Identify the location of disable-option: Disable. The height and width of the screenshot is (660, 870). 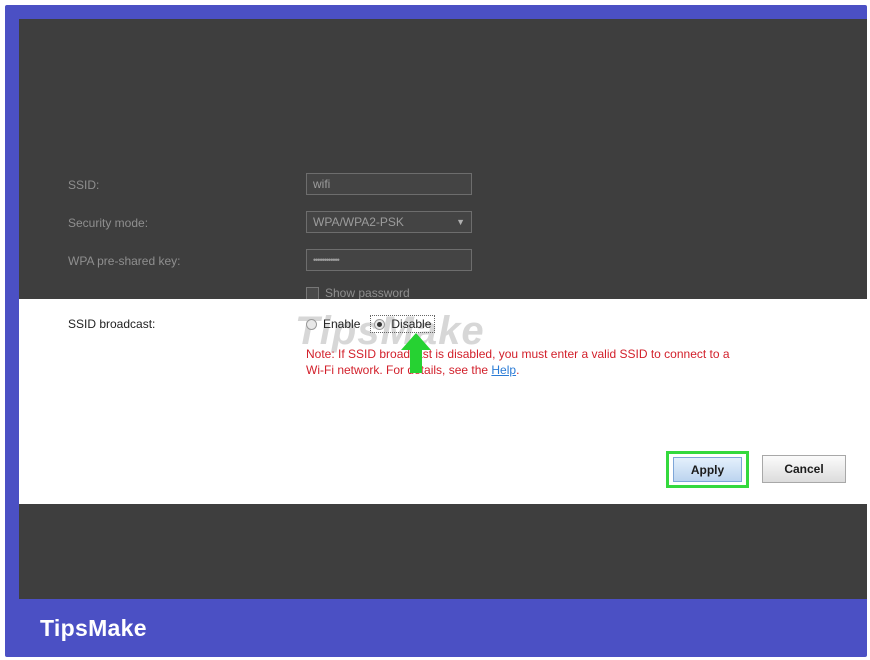
(403, 324).